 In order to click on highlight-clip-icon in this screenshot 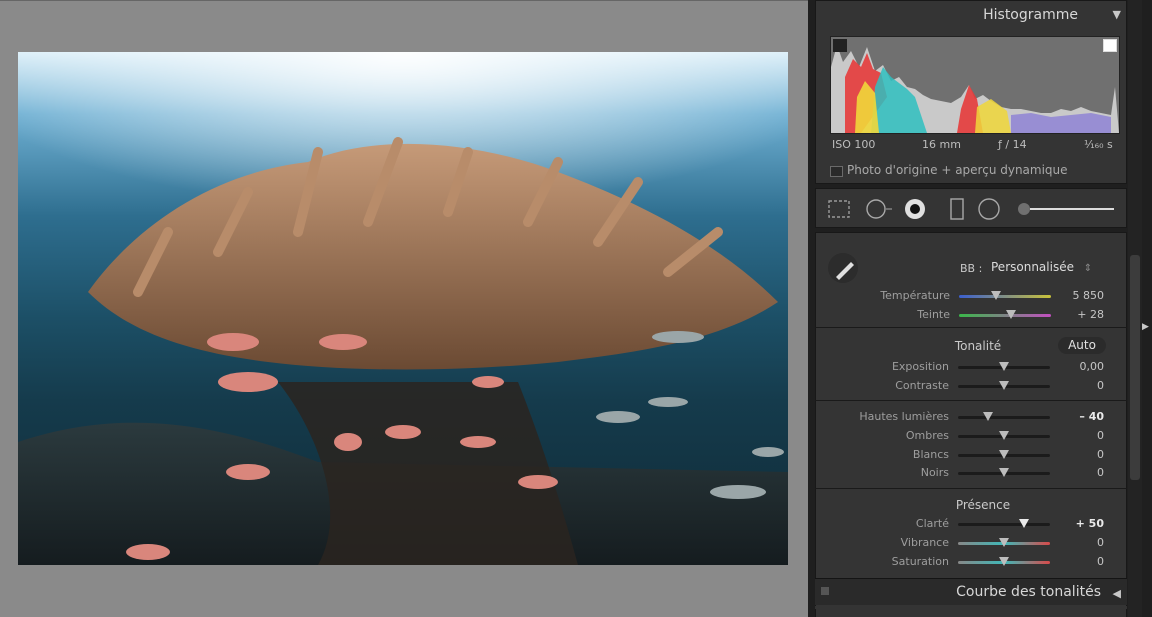, I will do `click(1110, 45)`.